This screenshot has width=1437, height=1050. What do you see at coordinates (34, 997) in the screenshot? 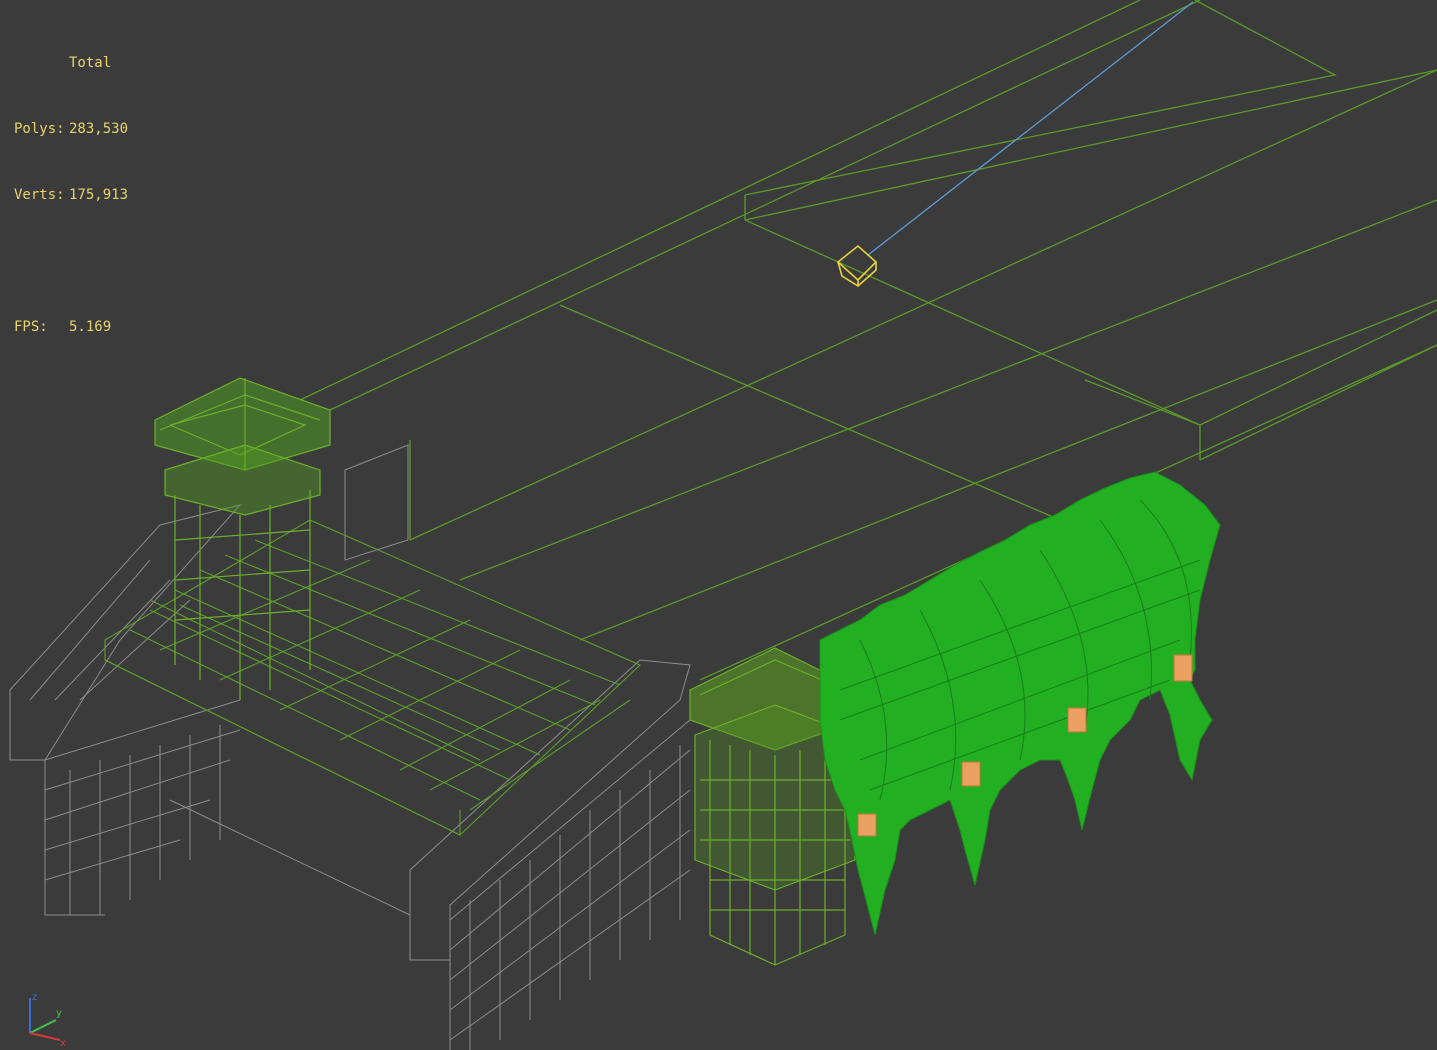
I see `axis-z-label: z` at bounding box center [34, 997].